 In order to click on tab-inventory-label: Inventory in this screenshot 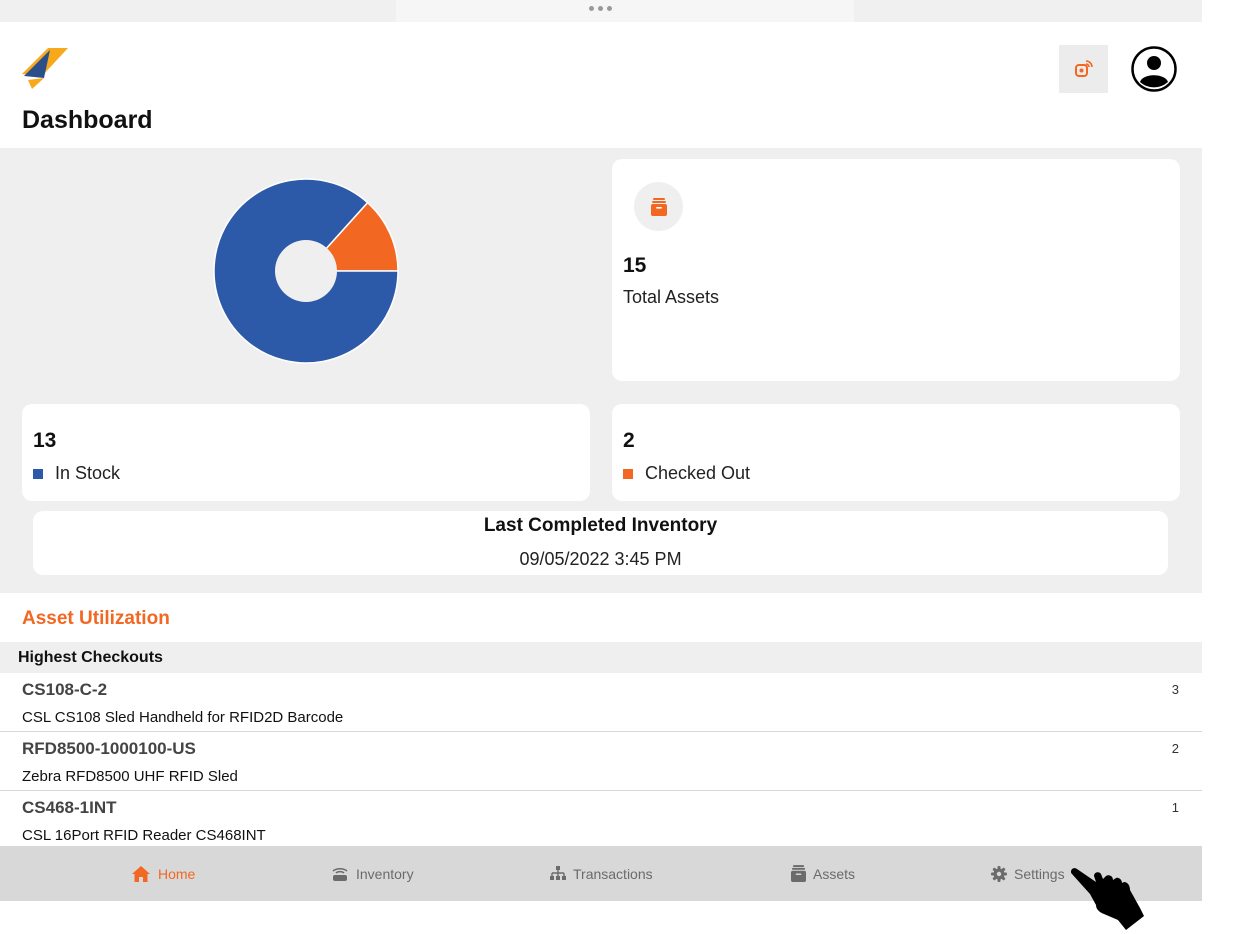, I will do `click(385, 873)`.